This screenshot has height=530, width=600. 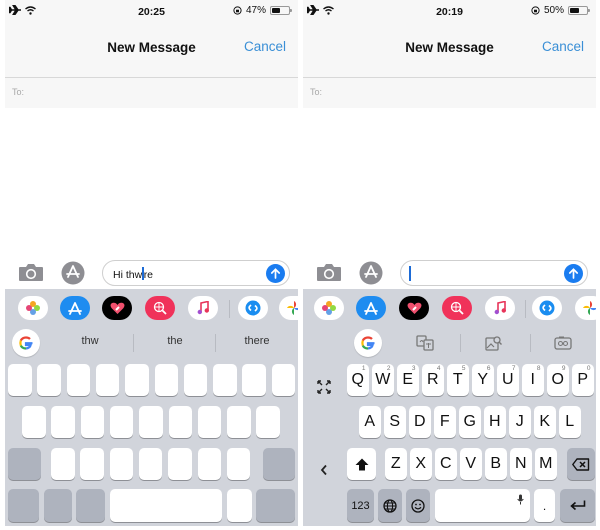 What do you see at coordinates (563, 343) in the screenshot?
I see `gif-icon` at bounding box center [563, 343].